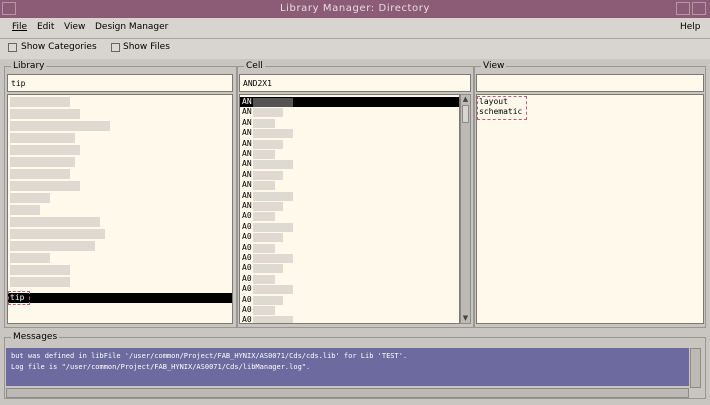 This screenshot has width=710, height=405. Describe the element at coordinates (29, 66) in the screenshot. I see `library-label: Library` at that location.